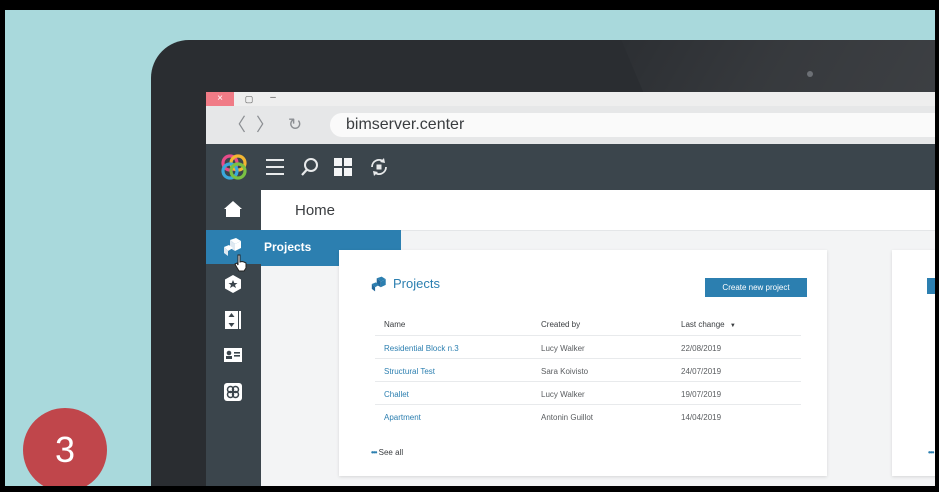 Image resolution: width=939 pixels, height=492 pixels. I want to click on apps-grid-icon, so click(343, 167).